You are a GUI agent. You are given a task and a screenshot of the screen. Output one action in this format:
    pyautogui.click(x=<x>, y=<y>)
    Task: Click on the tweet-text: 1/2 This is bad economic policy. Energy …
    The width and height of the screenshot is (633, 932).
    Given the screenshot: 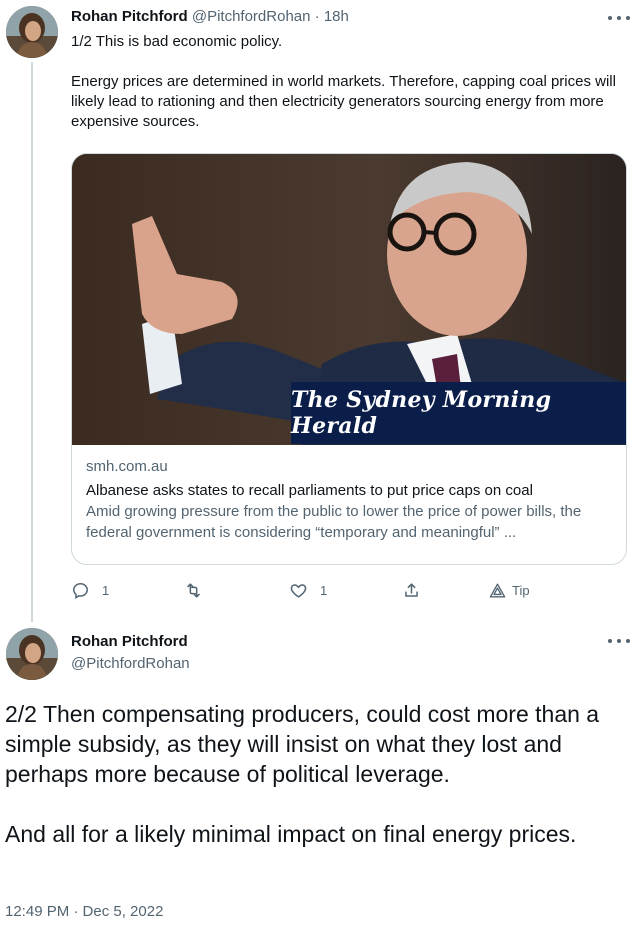 What is the action you would take?
    pyautogui.click(x=345, y=92)
    